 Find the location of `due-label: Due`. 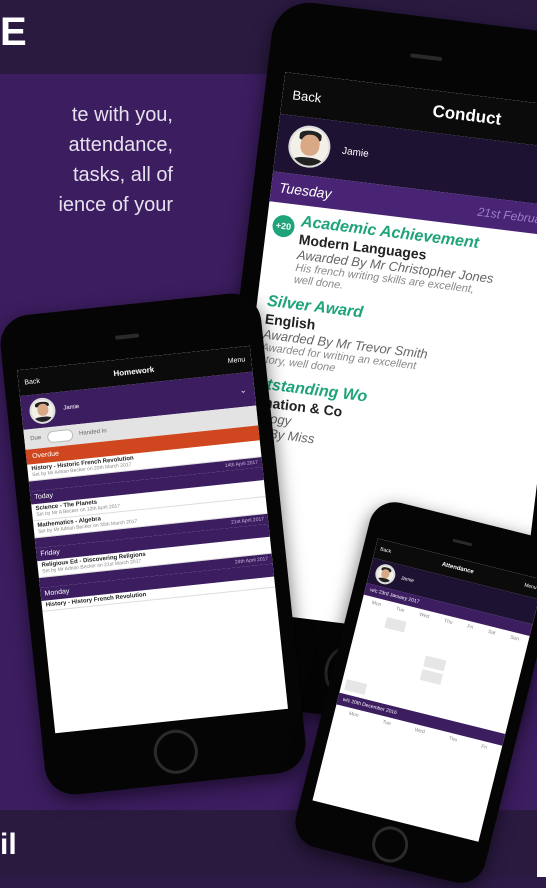

due-label: Due is located at coordinates (36, 439).